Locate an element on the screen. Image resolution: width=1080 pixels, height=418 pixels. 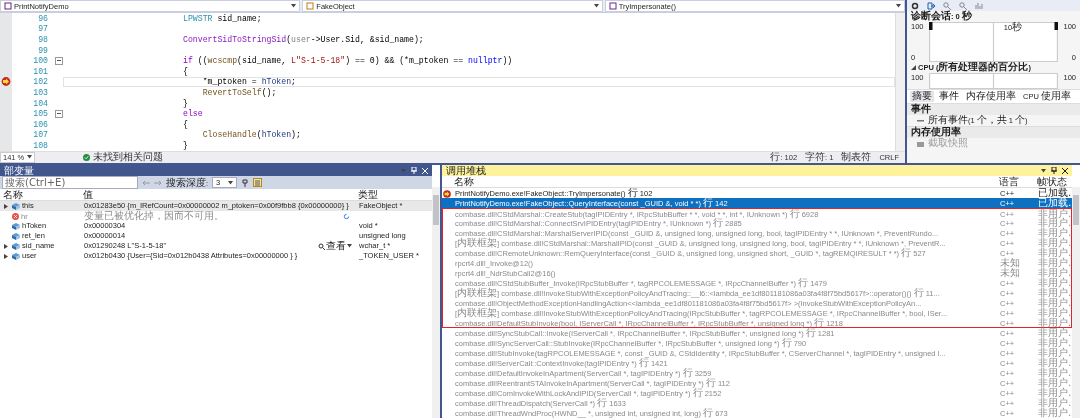
code-line: RevertToSelf(); is located at coordinates (239, 92).